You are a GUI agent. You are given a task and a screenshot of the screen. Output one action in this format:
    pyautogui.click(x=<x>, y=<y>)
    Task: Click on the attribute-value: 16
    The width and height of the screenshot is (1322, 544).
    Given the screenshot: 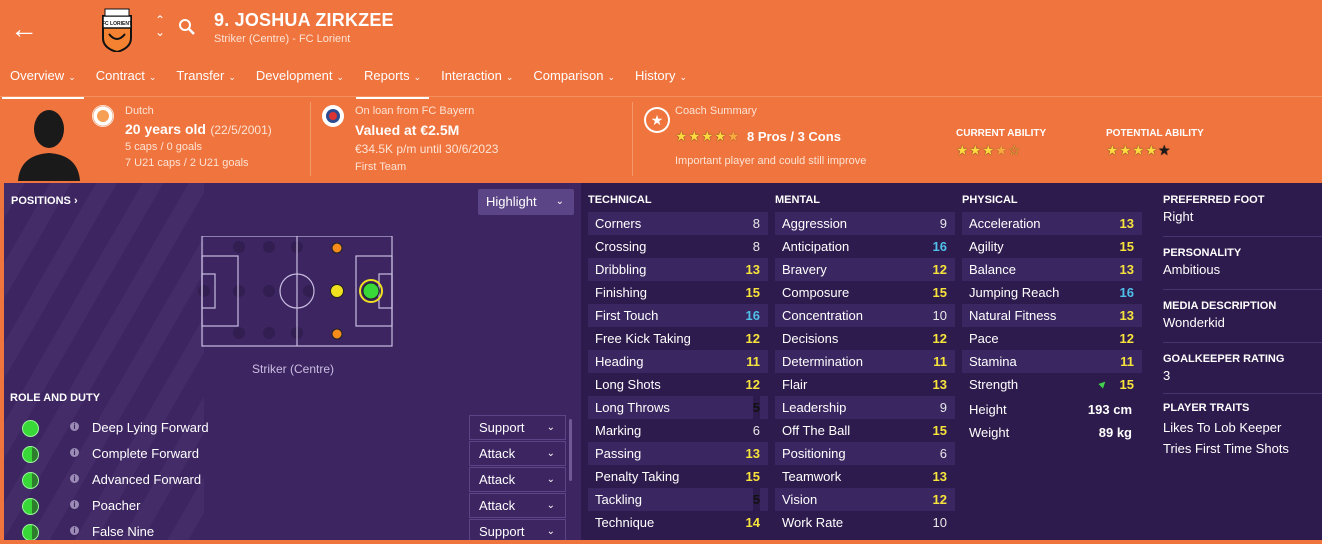 What is the action you would take?
    pyautogui.click(x=939, y=246)
    